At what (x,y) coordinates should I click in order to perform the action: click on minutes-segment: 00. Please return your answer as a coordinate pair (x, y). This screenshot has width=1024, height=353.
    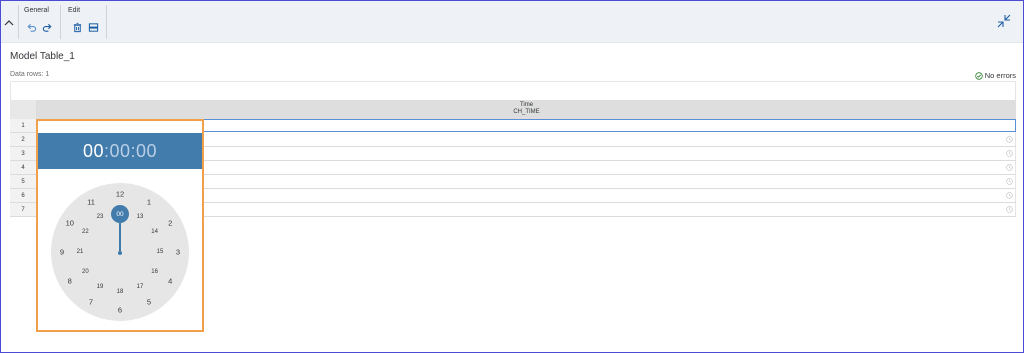
    Looking at the image, I should click on (119, 151).